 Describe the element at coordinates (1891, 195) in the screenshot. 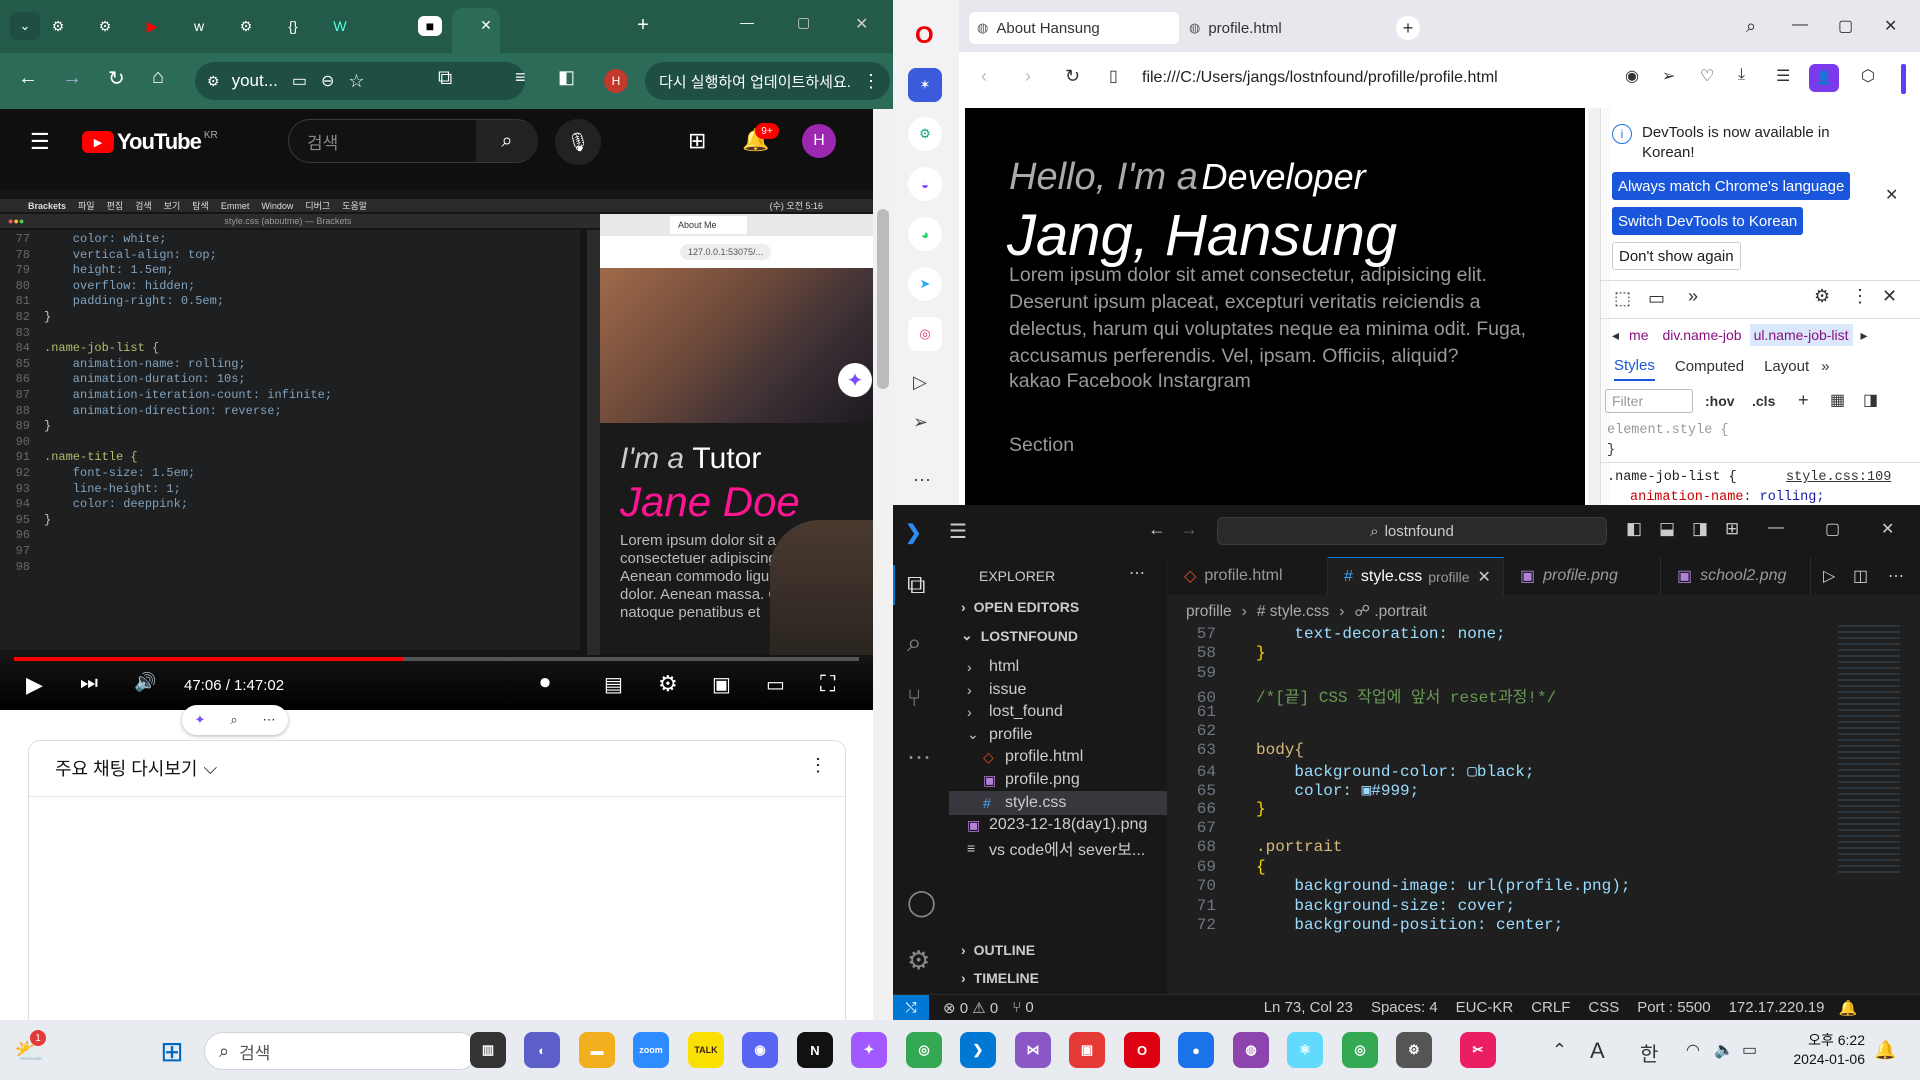

I see `notice-close-icon: ✕` at that location.